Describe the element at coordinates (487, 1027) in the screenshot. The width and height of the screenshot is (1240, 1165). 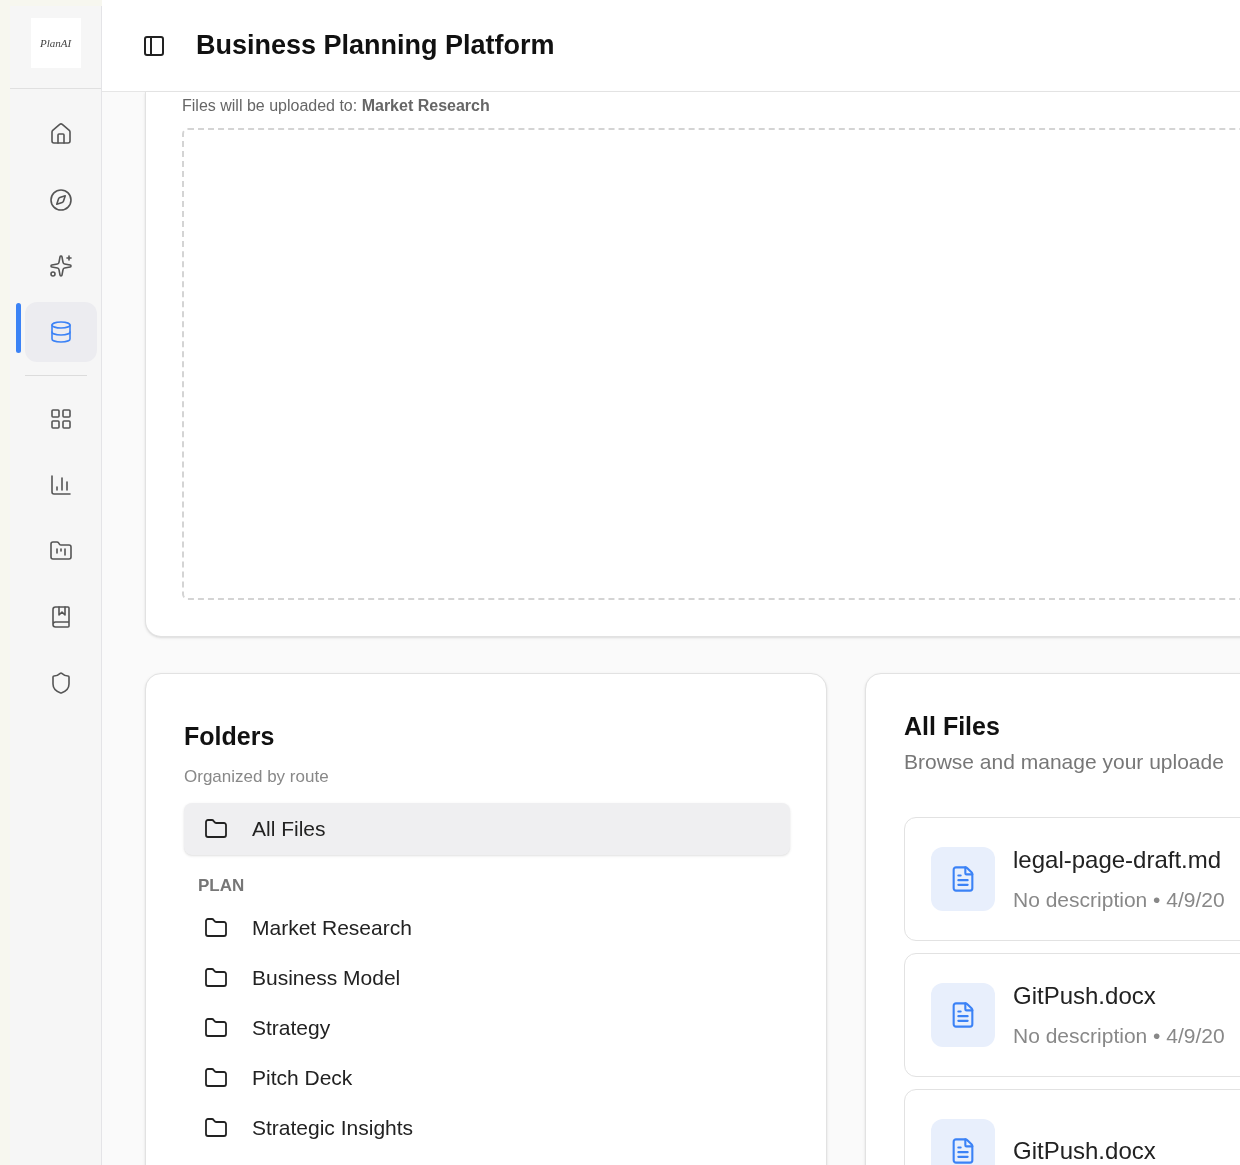
I see `folder-item: Strategy` at that location.